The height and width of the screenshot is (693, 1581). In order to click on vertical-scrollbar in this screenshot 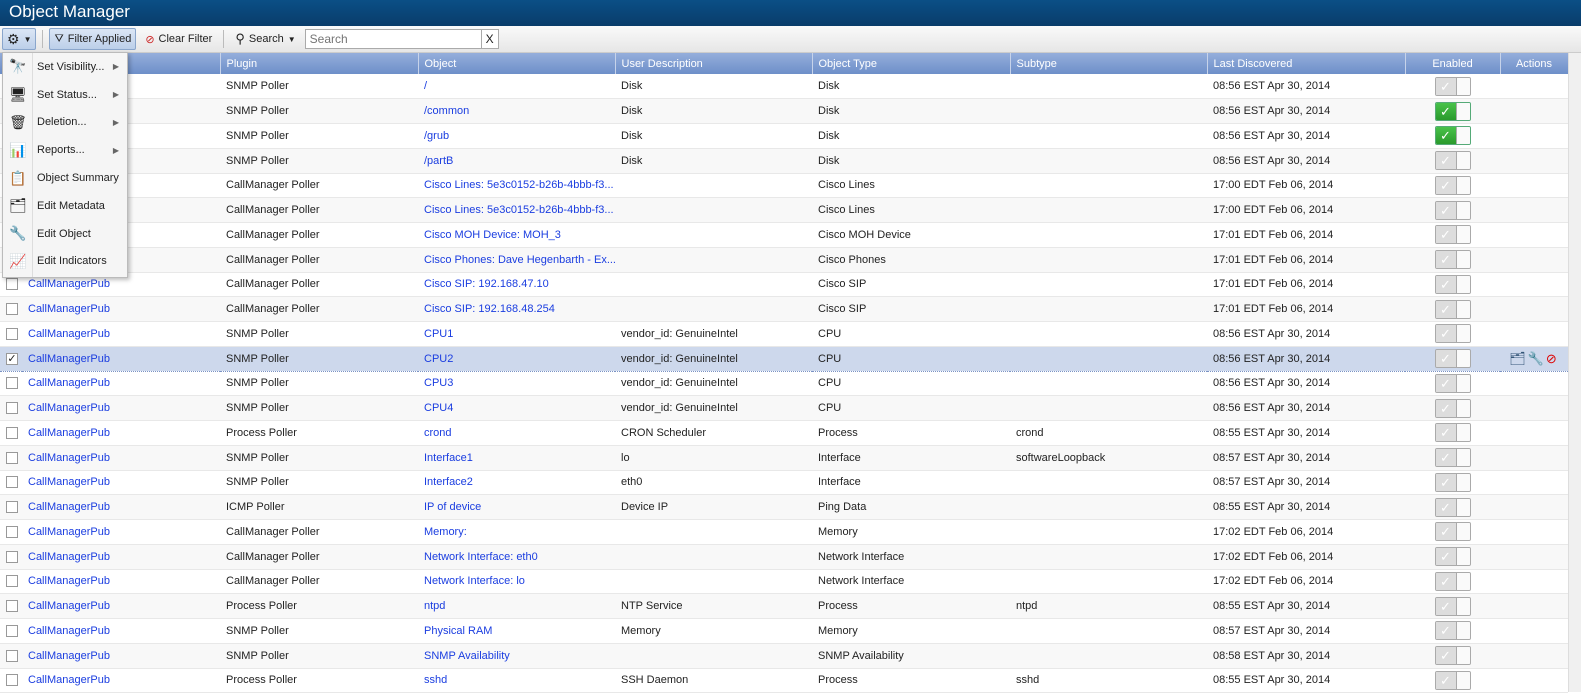, I will do `click(1574, 372)`.